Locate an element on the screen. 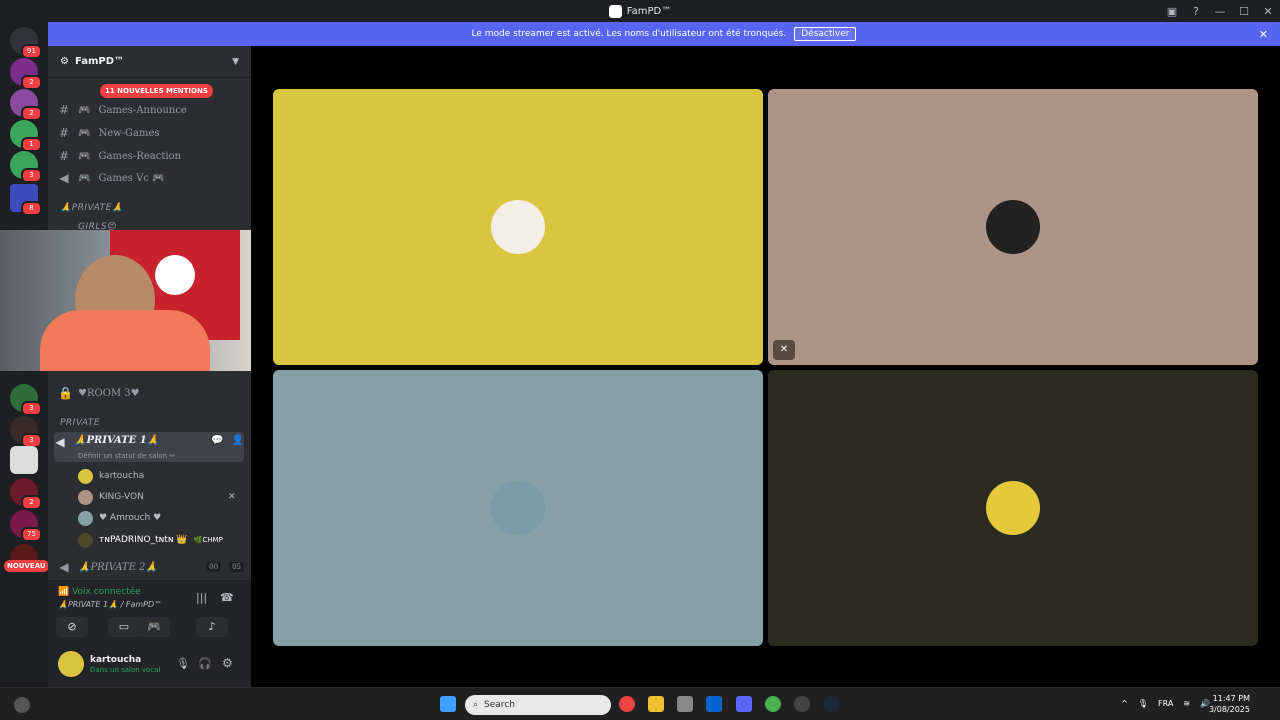 The image size is (1280, 720). channel-games-vc: ◀ 🎮 Games Vc 🎮 is located at coordinates (151, 178).